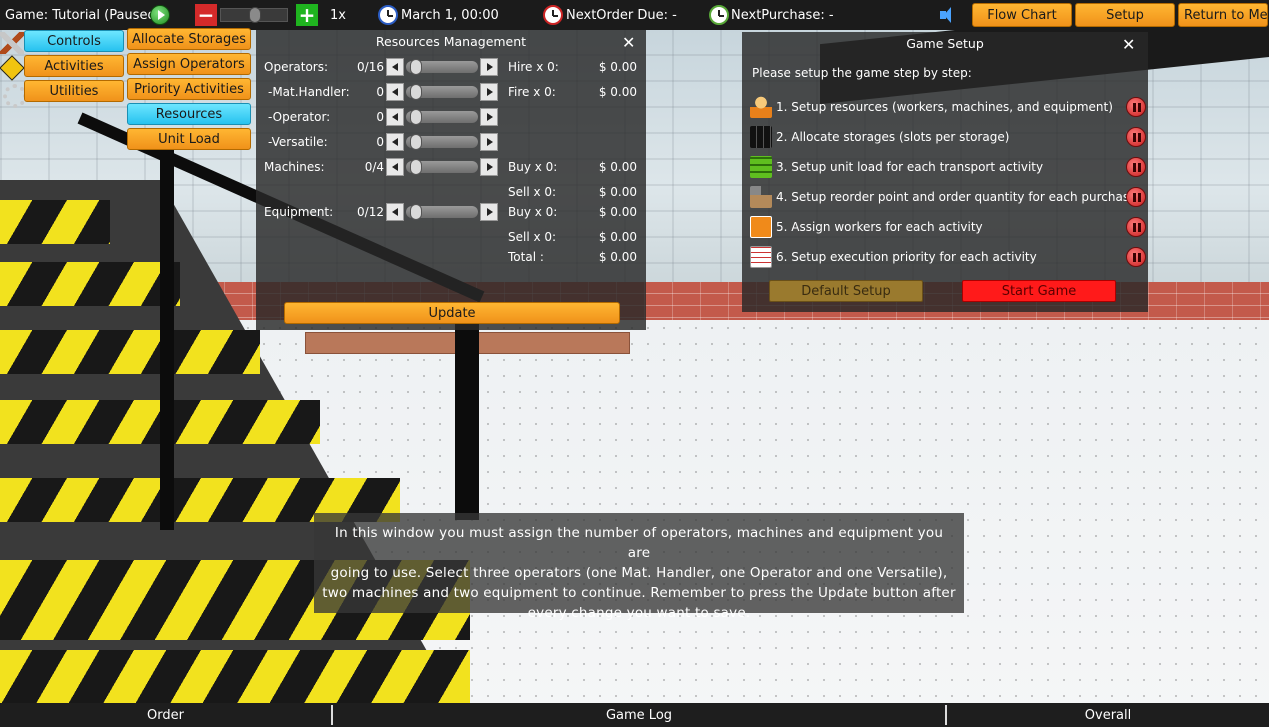 The width and height of the screenshot is (1269, 727). I want to click on game-status: Game: Tutorial (Paused), so click(83, 15).